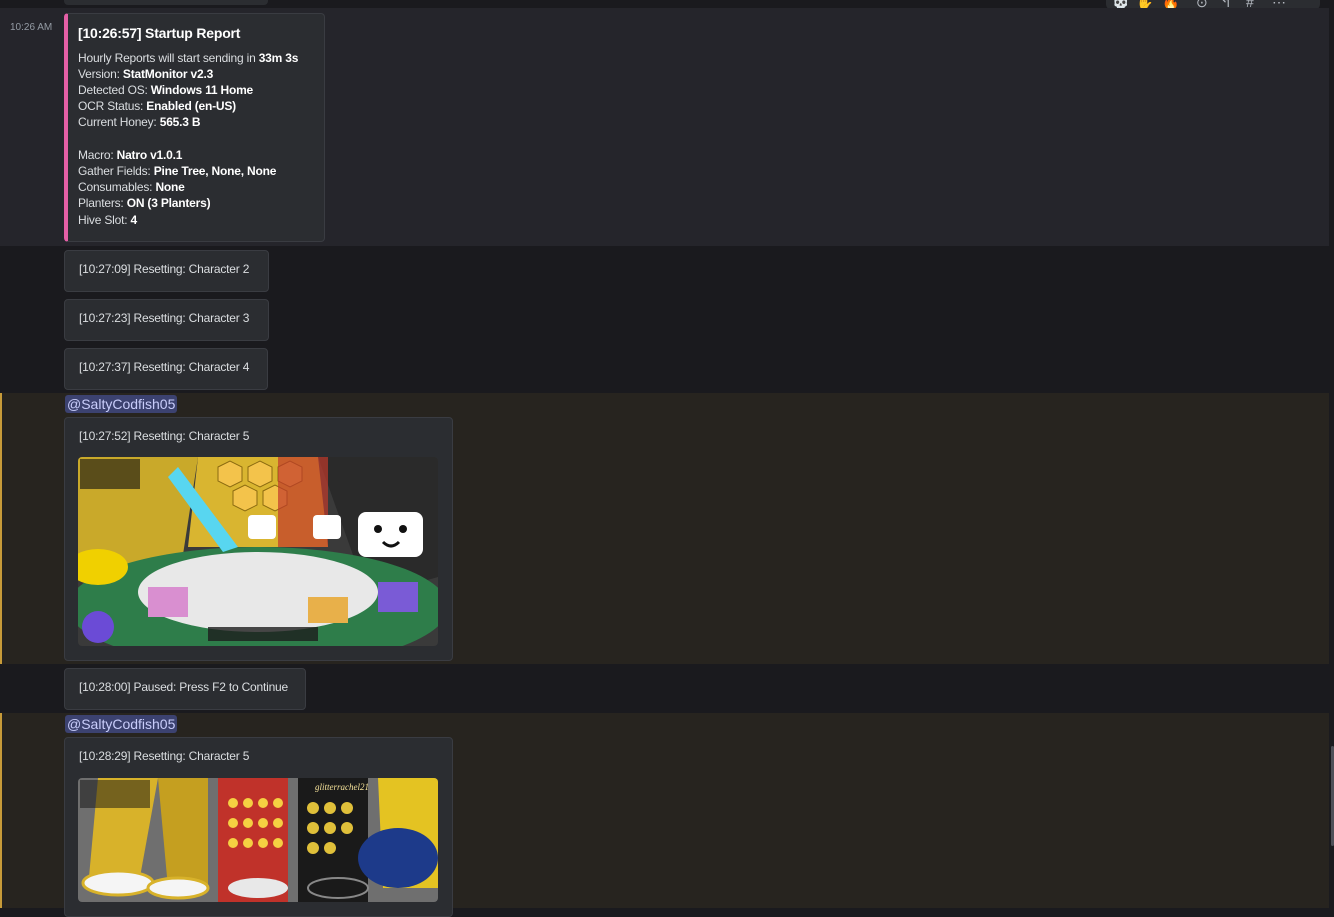 The image size is (1334, 917). I want to click on previous-embed-edge, so click(166, 2).